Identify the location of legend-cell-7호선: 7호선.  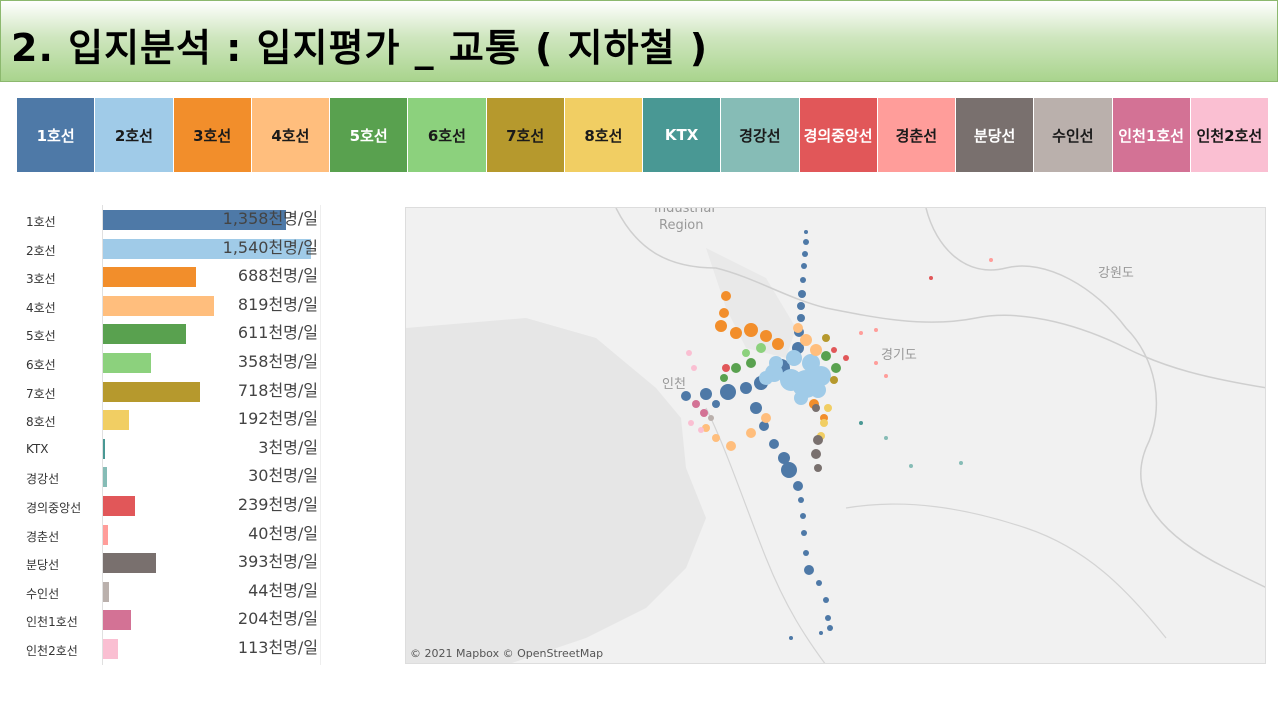
(525, 135).